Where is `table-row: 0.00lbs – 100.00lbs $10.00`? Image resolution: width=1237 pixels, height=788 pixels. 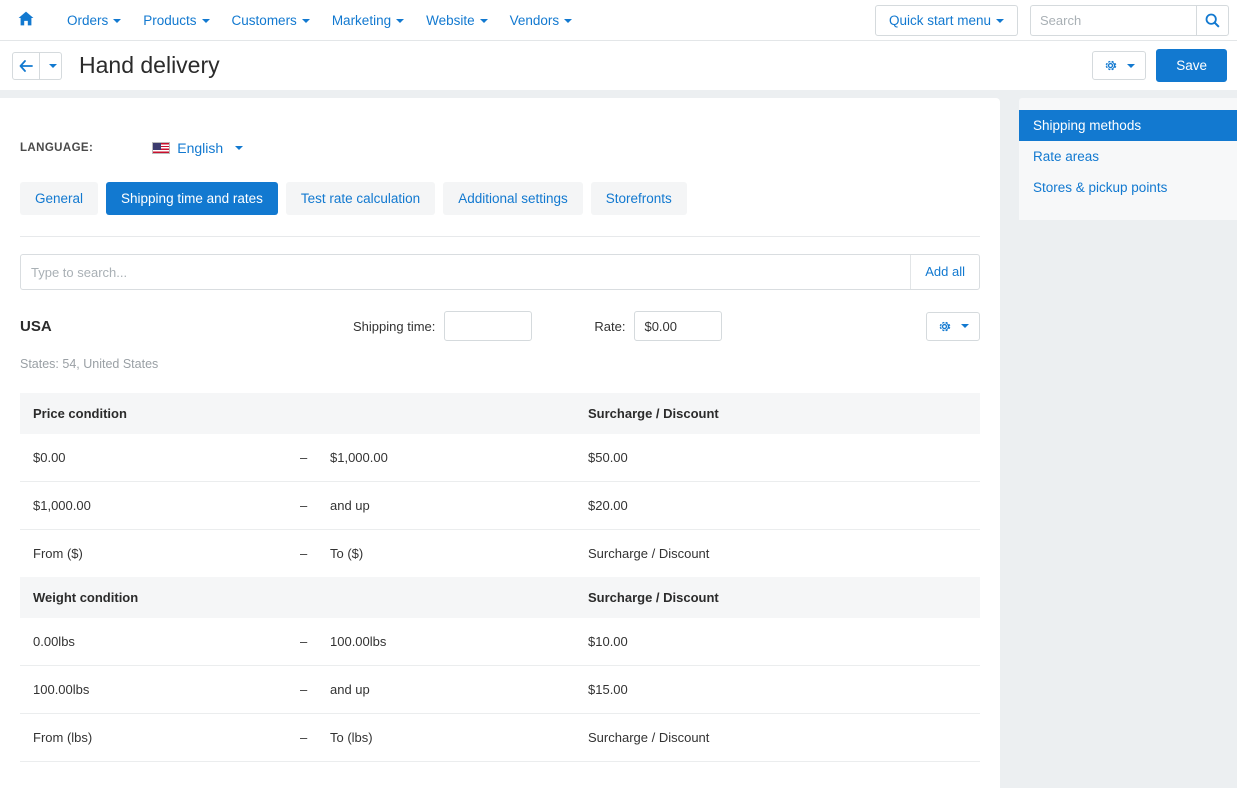 table-row: 0.00lbs – 100.00lbs $10.00 is located at coordinates (500, 642).